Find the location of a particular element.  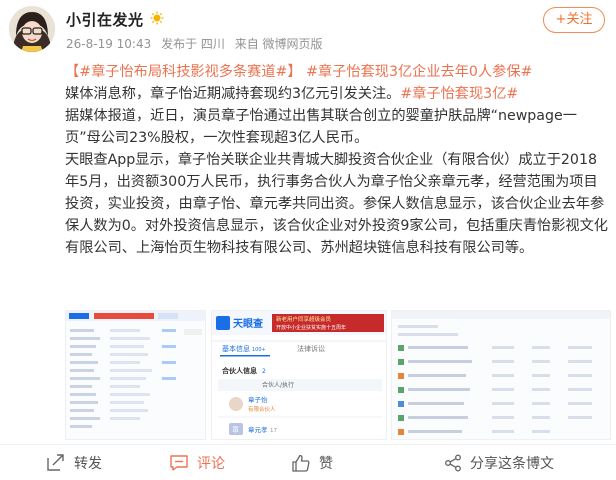

avatar is located at coordinates (32, 29).